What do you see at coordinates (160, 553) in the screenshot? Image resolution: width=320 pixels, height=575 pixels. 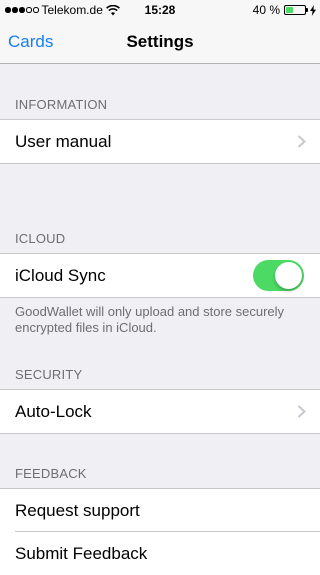 I see `row-submit-feedback: Submit Feedback` at bounding box center [160, 553].